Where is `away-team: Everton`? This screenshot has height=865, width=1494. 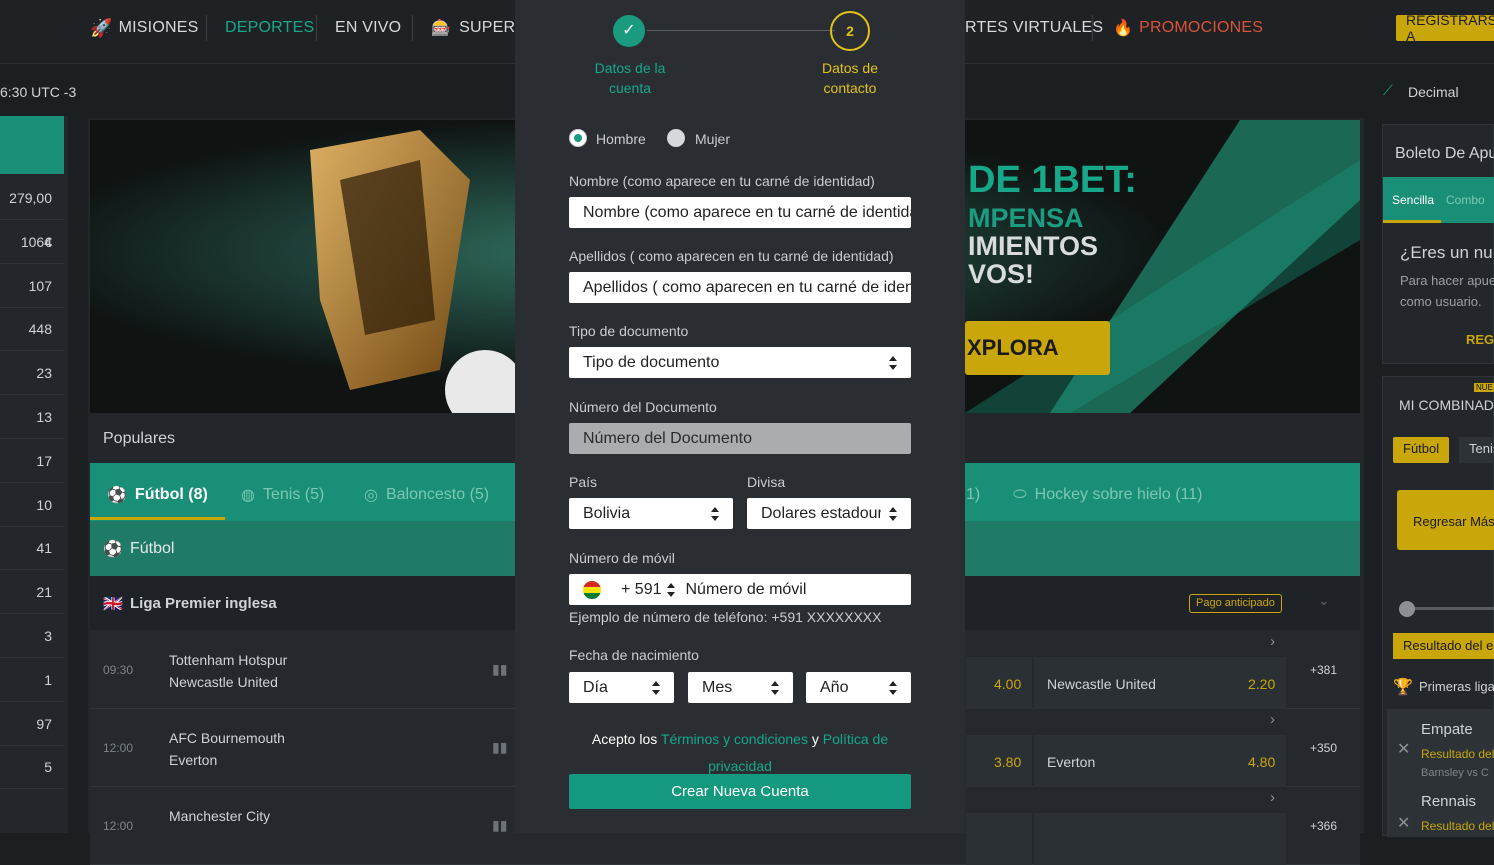 away-team: Everton is located at coordinates (193, 760).